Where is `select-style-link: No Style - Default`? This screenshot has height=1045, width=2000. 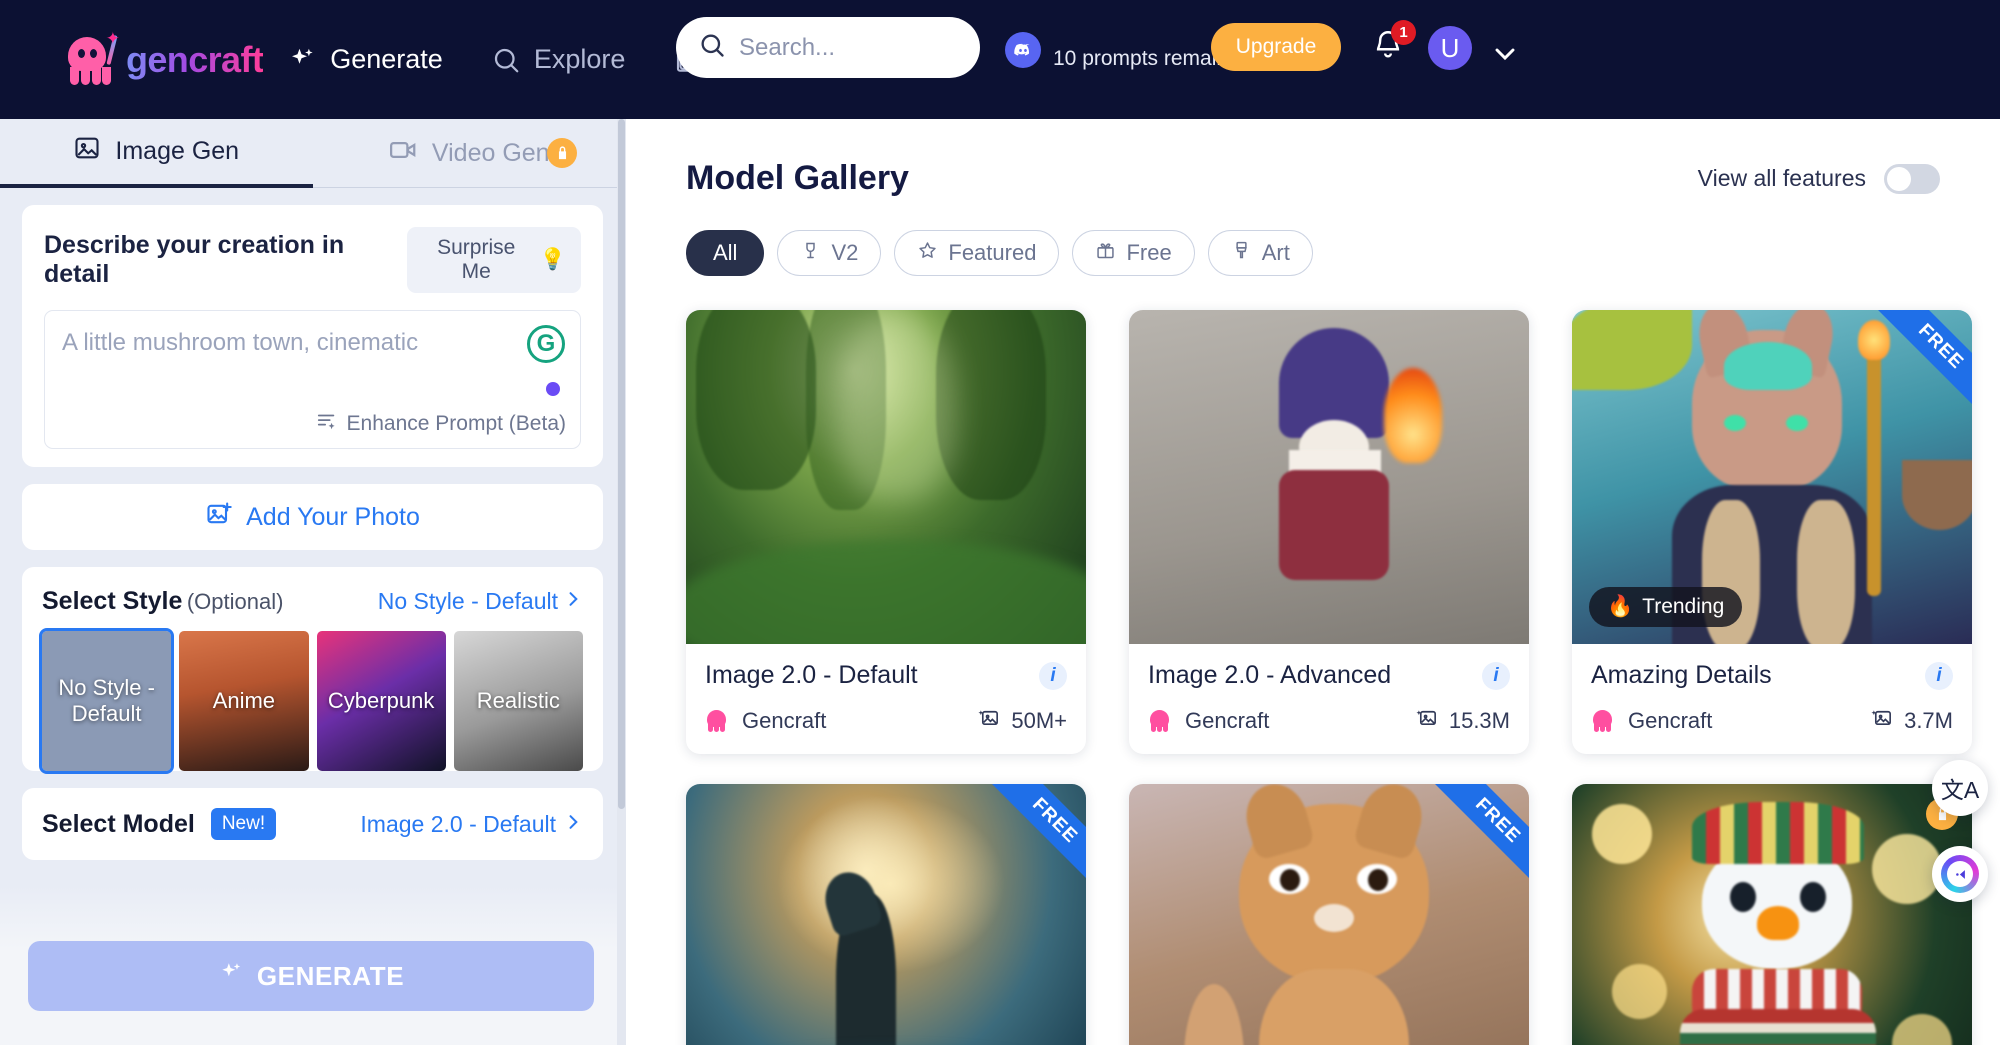 select-style-link: No Style - Default is located at coordinates (480, 601).